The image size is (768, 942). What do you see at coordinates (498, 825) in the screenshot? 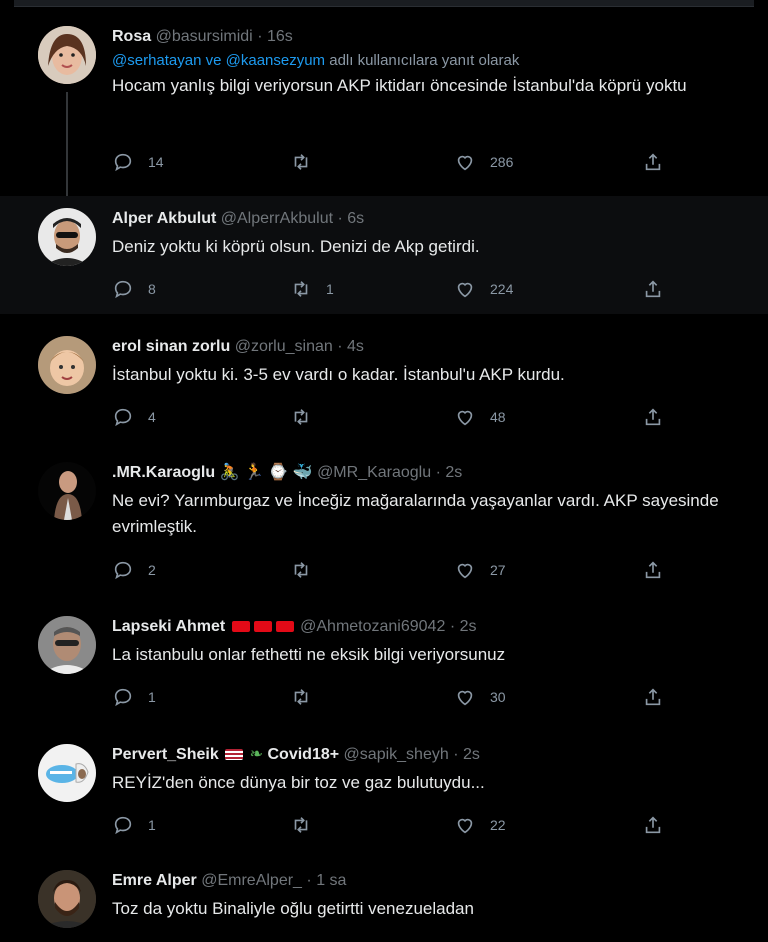
I see `like-count: 22` at bounding box center [498, 825].